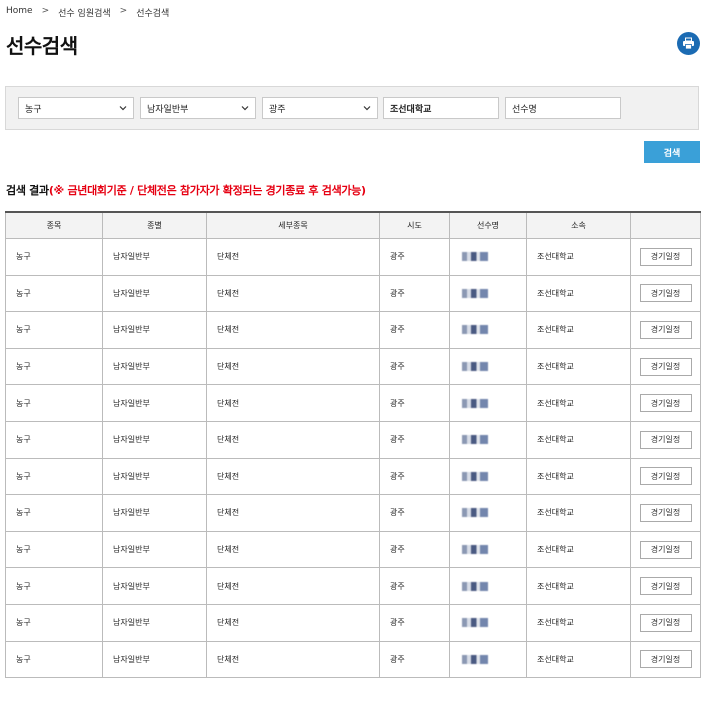 The height and width of the screenshot is (704, 710). What do you see at coordinates (207, 190) in the screenshot?
I see `result-note: (※ 금년대회기준 / 단체전은 참가자가 확정되는 경기종료 후 검색가능)` at bounding box center [207, 190].